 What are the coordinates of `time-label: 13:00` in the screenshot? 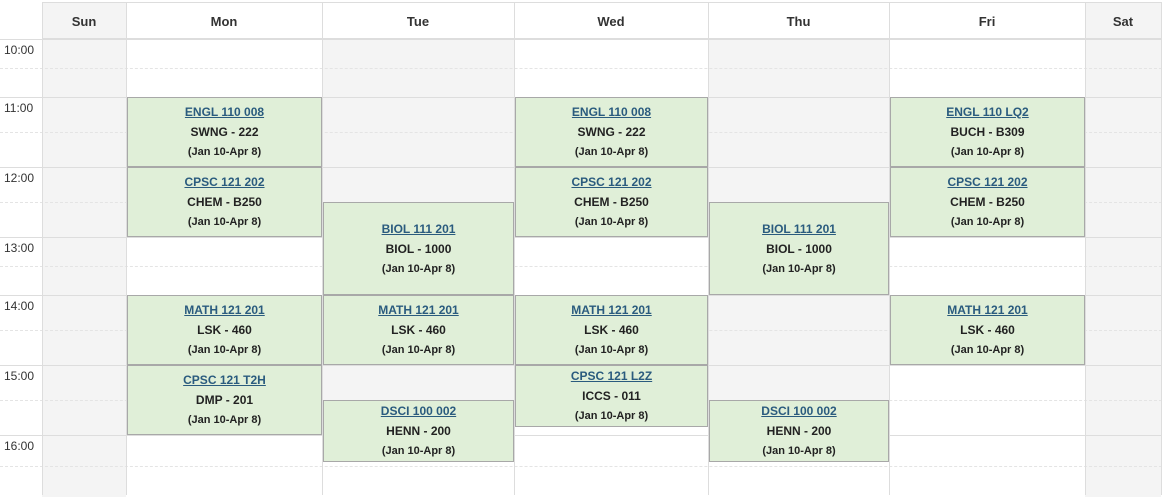 It's located at (19, 248).